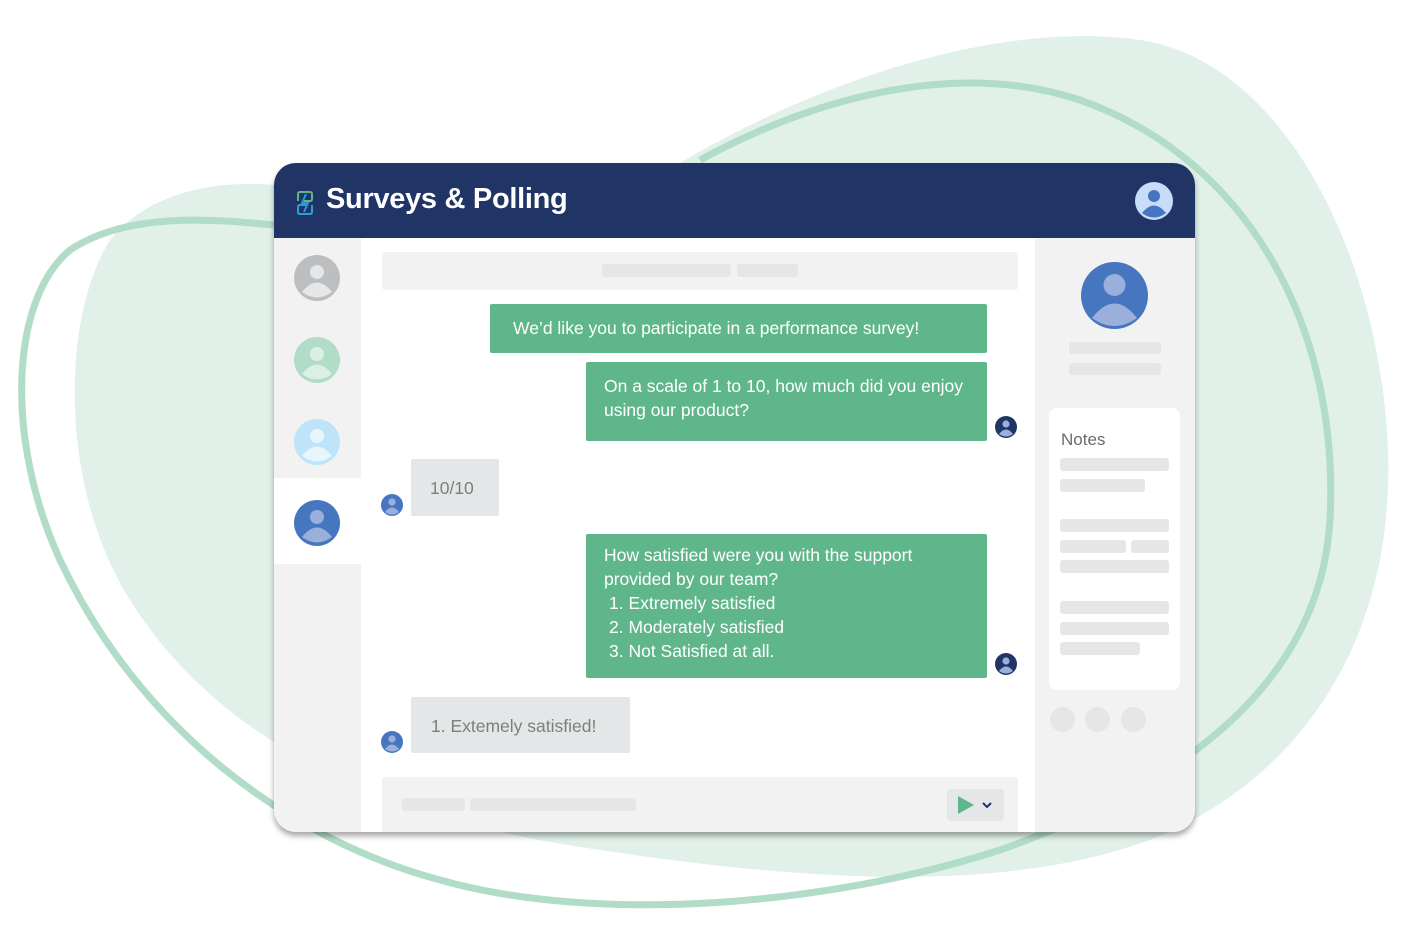 The image size is (1404, 946). I want to click on survey-option: 2. Moderately satisfied, so click(697, 627).